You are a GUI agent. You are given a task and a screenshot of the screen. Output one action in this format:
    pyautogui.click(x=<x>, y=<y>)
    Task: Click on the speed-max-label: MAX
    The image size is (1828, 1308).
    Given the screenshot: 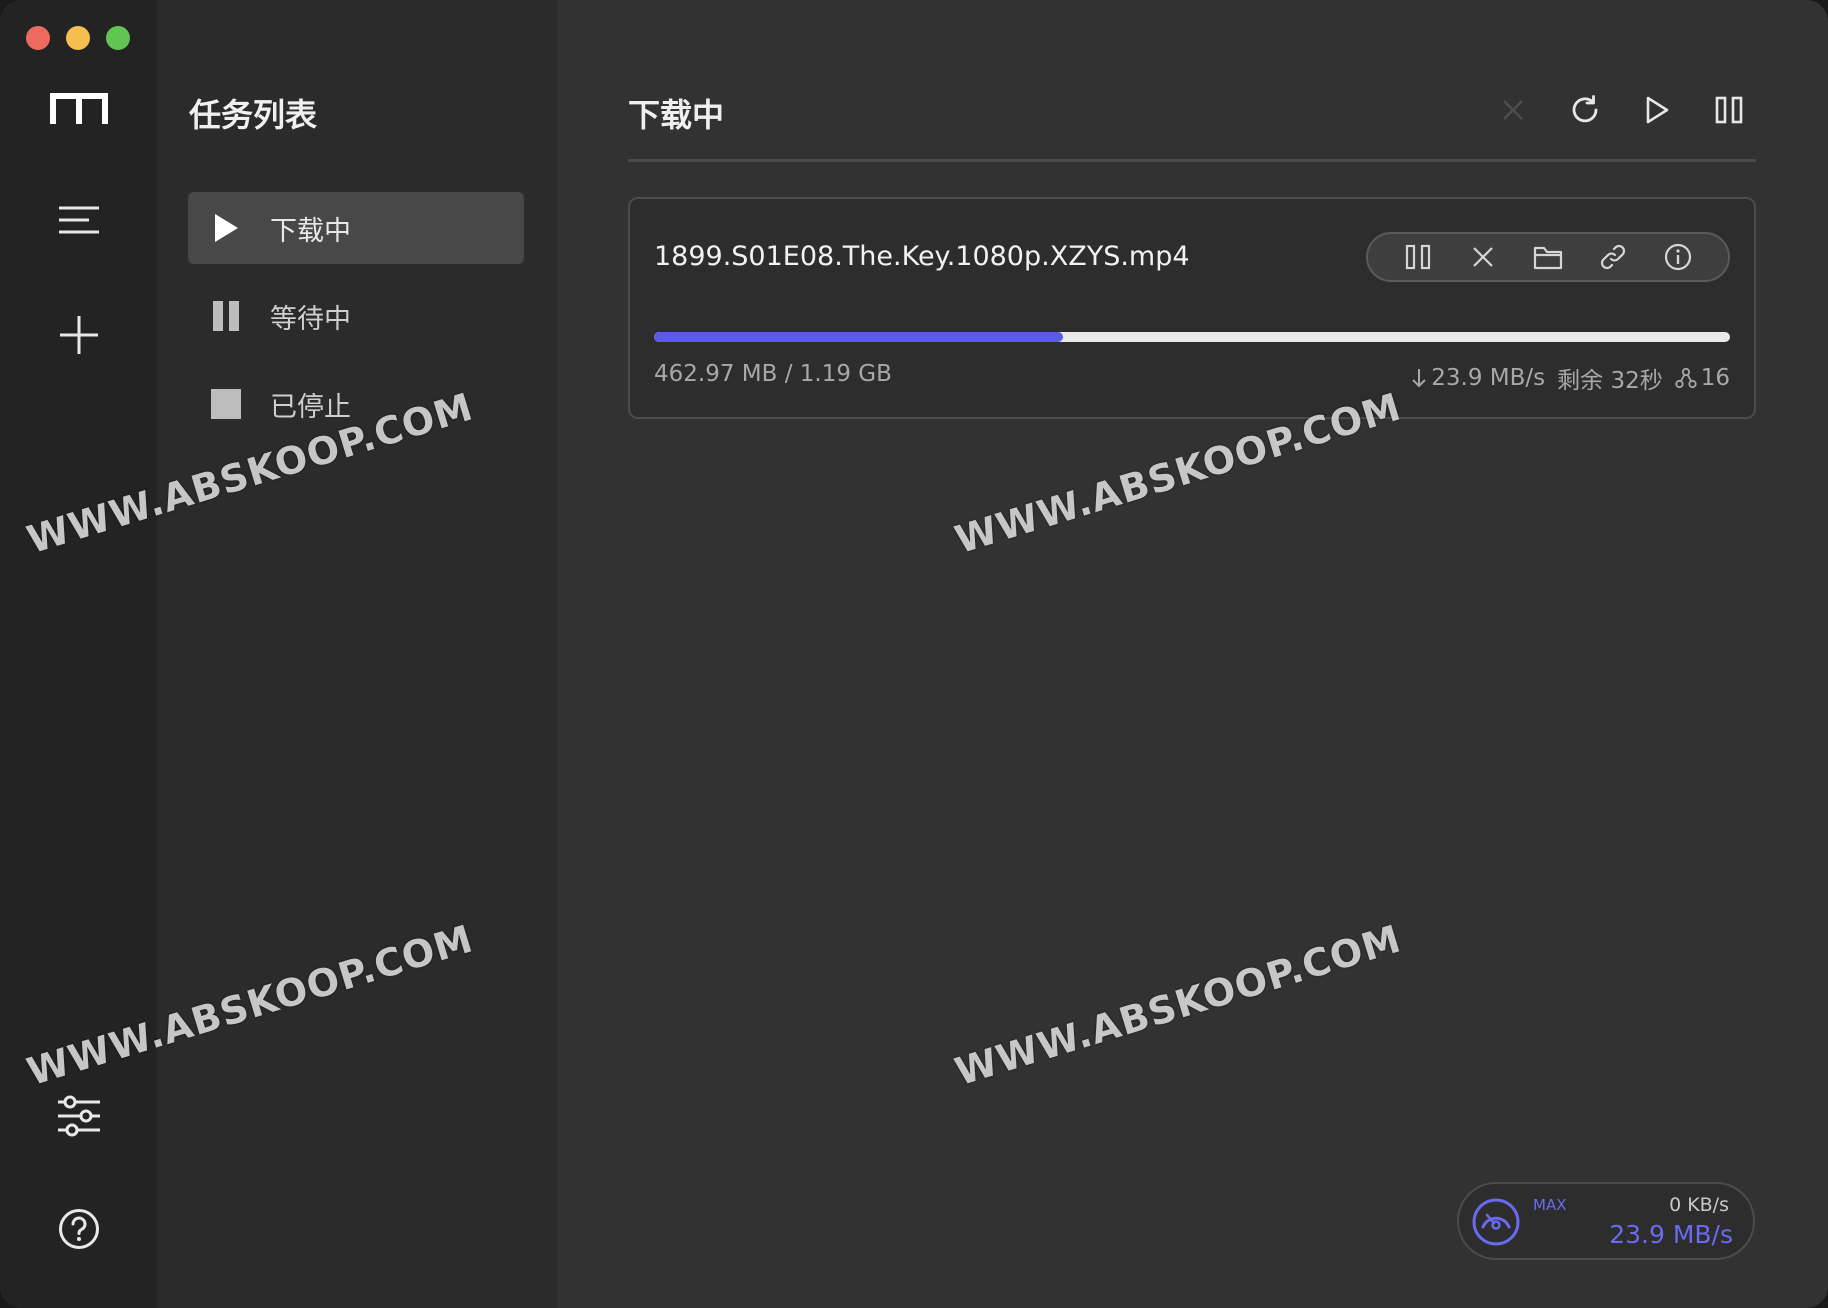 What is the action you would take?
    pyautogui.click(x=1550, y=1205)
    